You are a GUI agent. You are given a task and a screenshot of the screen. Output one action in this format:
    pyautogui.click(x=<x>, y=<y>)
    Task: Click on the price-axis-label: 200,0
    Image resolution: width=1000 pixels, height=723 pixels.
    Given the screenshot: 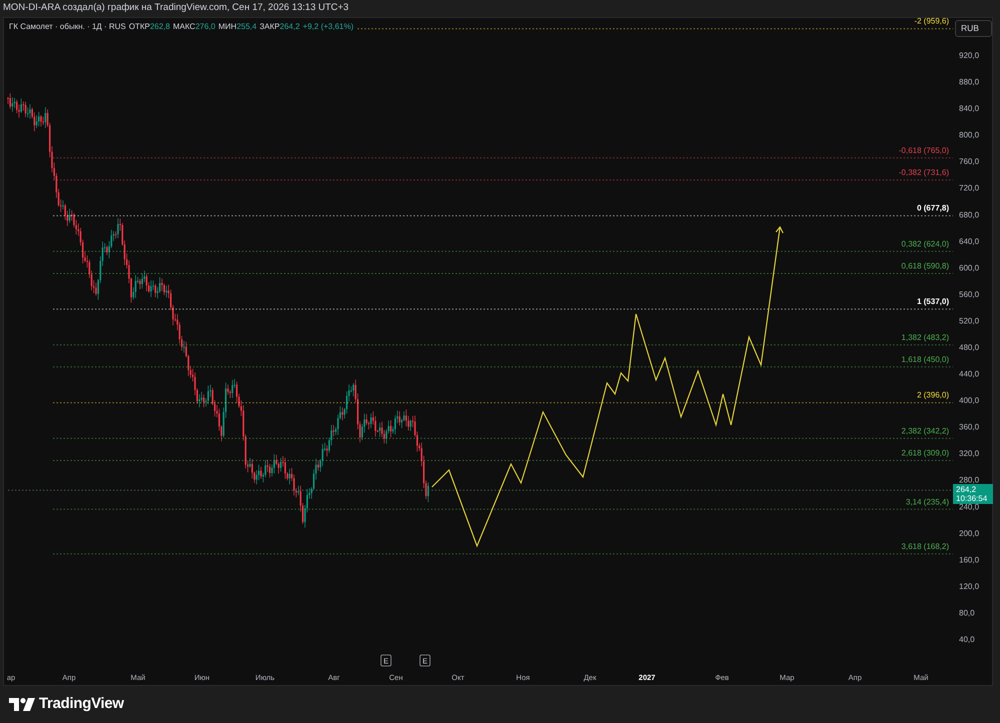 What is the action you would take?
    pyautogui.click(x=969, y=533)
    